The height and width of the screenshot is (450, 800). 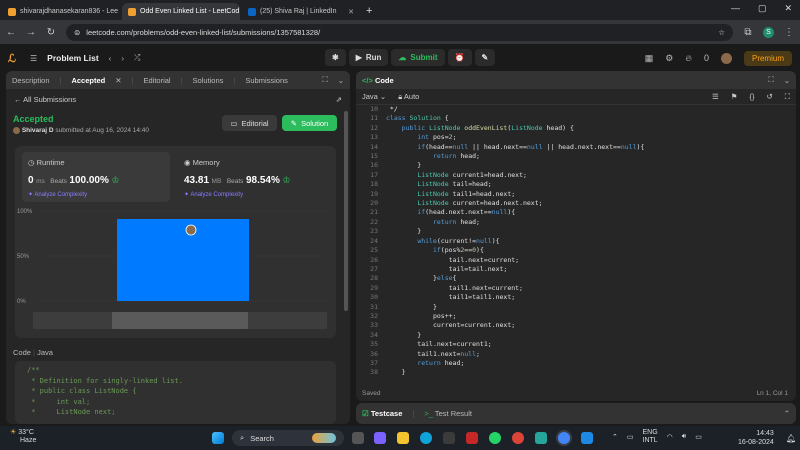 I want to click on mail-icon, so click(x=472, y=438).